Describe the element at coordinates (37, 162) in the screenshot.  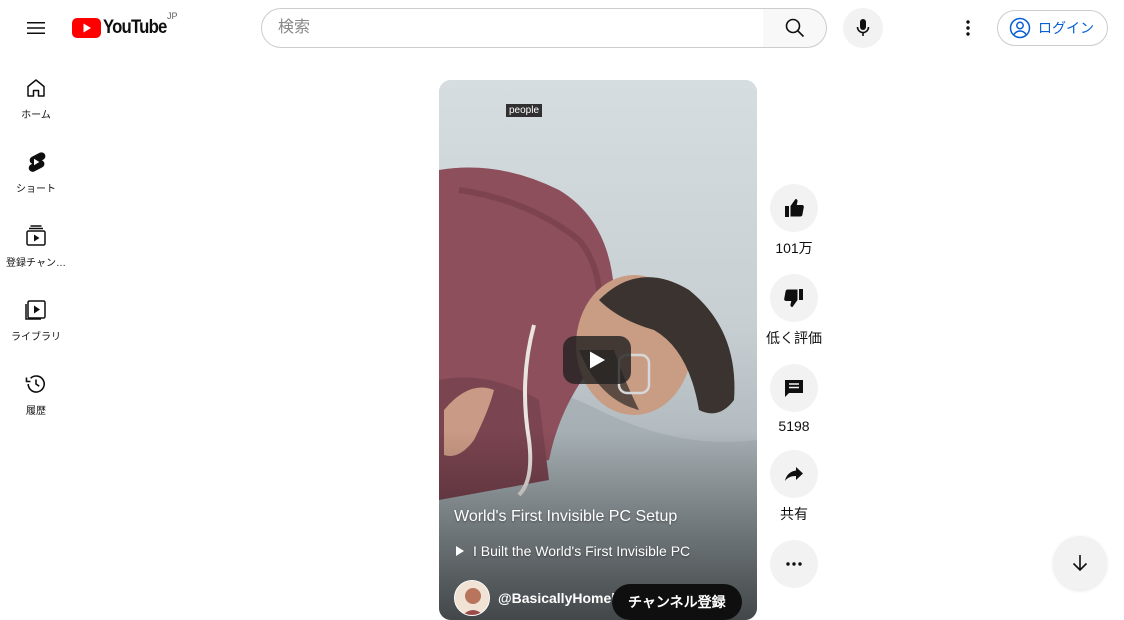
I see `shorts-icon` at that location.